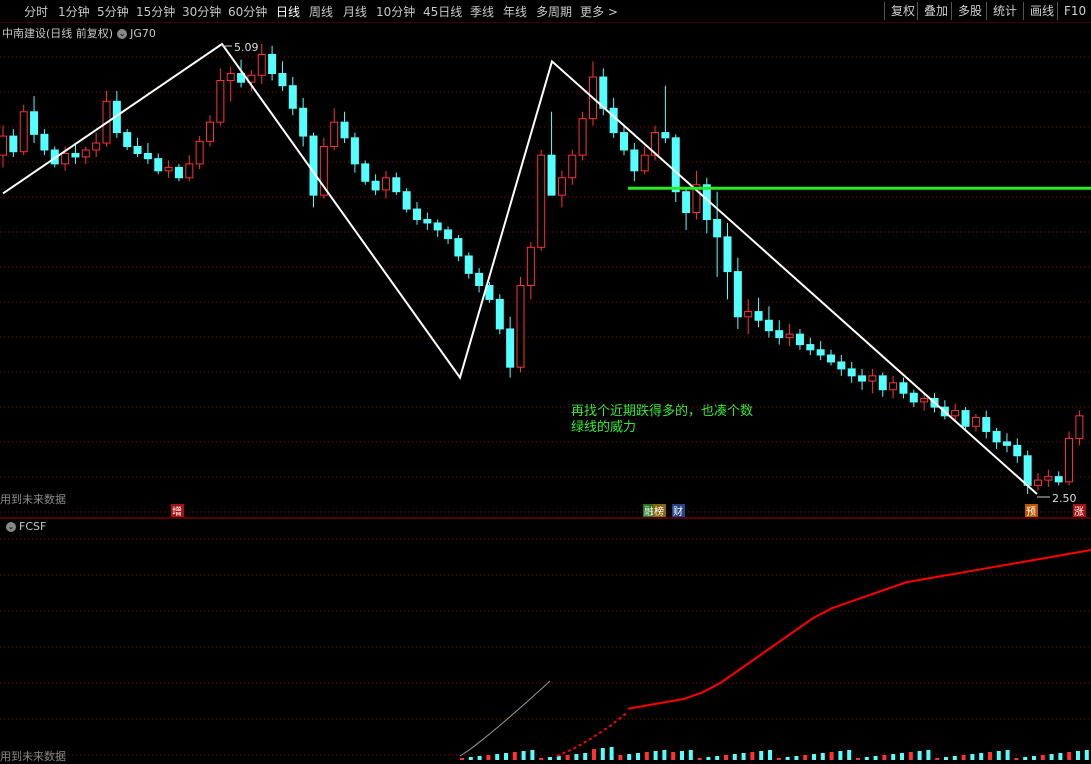 This screenshot has height=764, width=1091. Describe the element at coordinates (177, 511) in the screenshot. I see `event-marker-0: 增` at that location.